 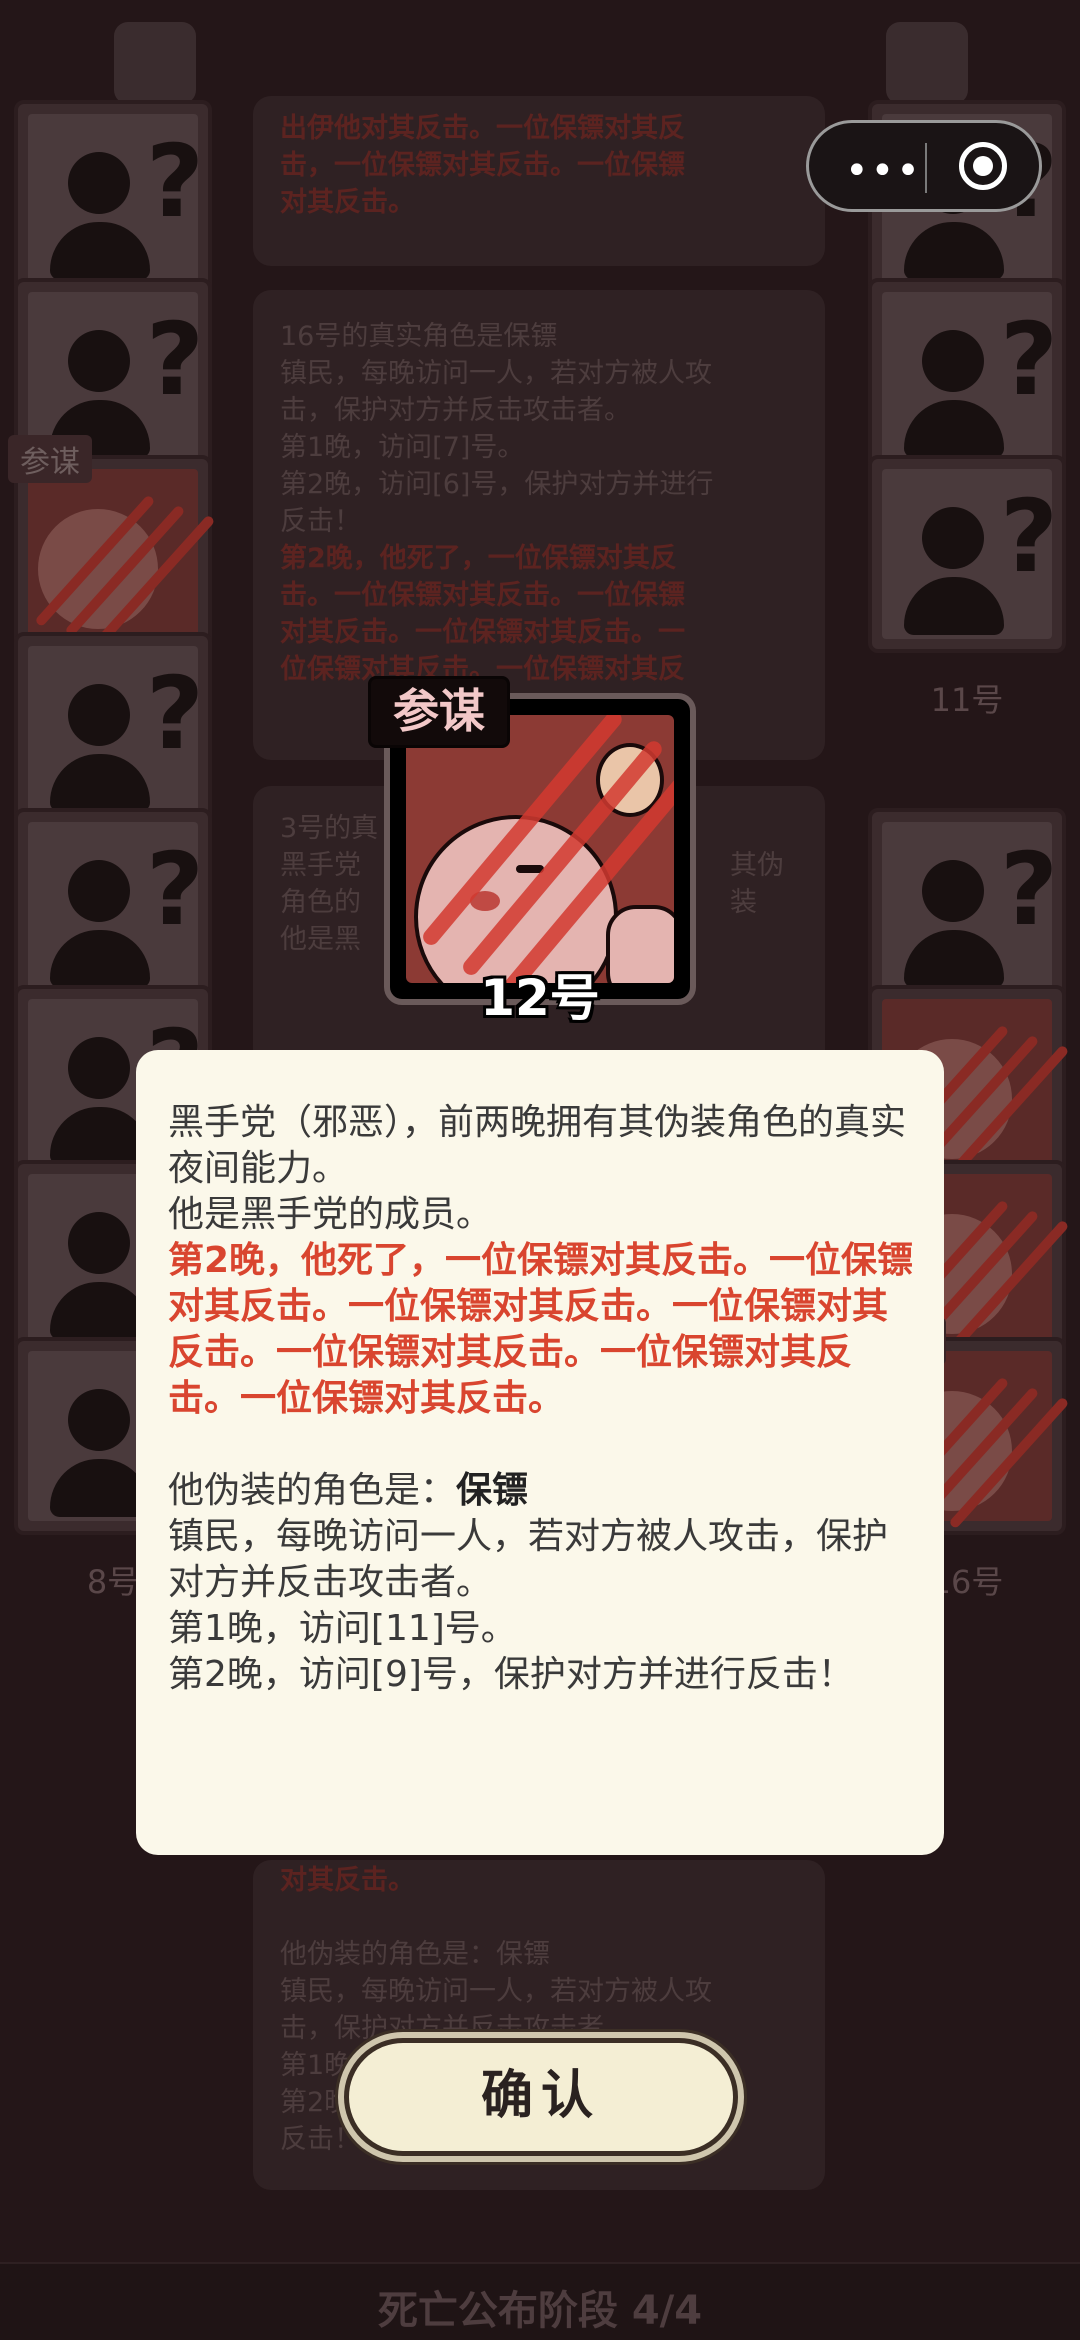 I want to click on confirm-button: 确认, so click(x=541, y=2097).